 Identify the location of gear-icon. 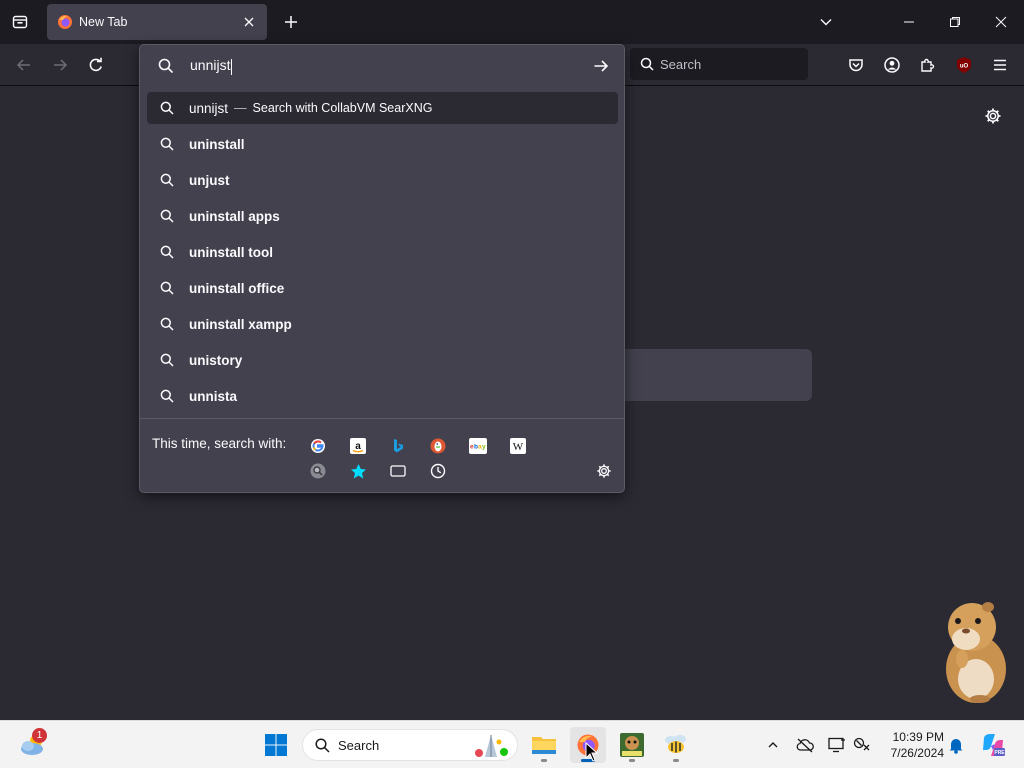
(604, 471).